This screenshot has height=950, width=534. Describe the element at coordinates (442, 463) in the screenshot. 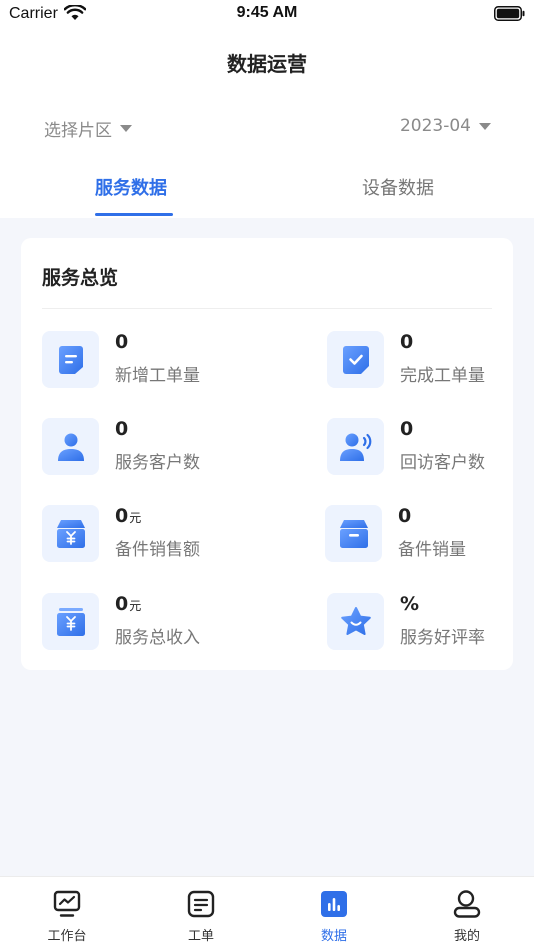

I see `stat-label: 回访客户数` at that location.